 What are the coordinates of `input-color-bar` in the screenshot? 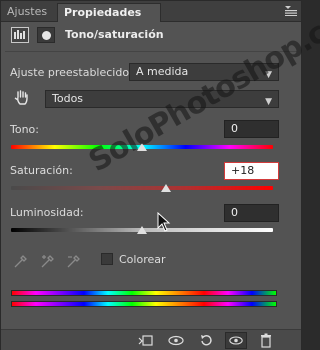 It's located at (144, 293).